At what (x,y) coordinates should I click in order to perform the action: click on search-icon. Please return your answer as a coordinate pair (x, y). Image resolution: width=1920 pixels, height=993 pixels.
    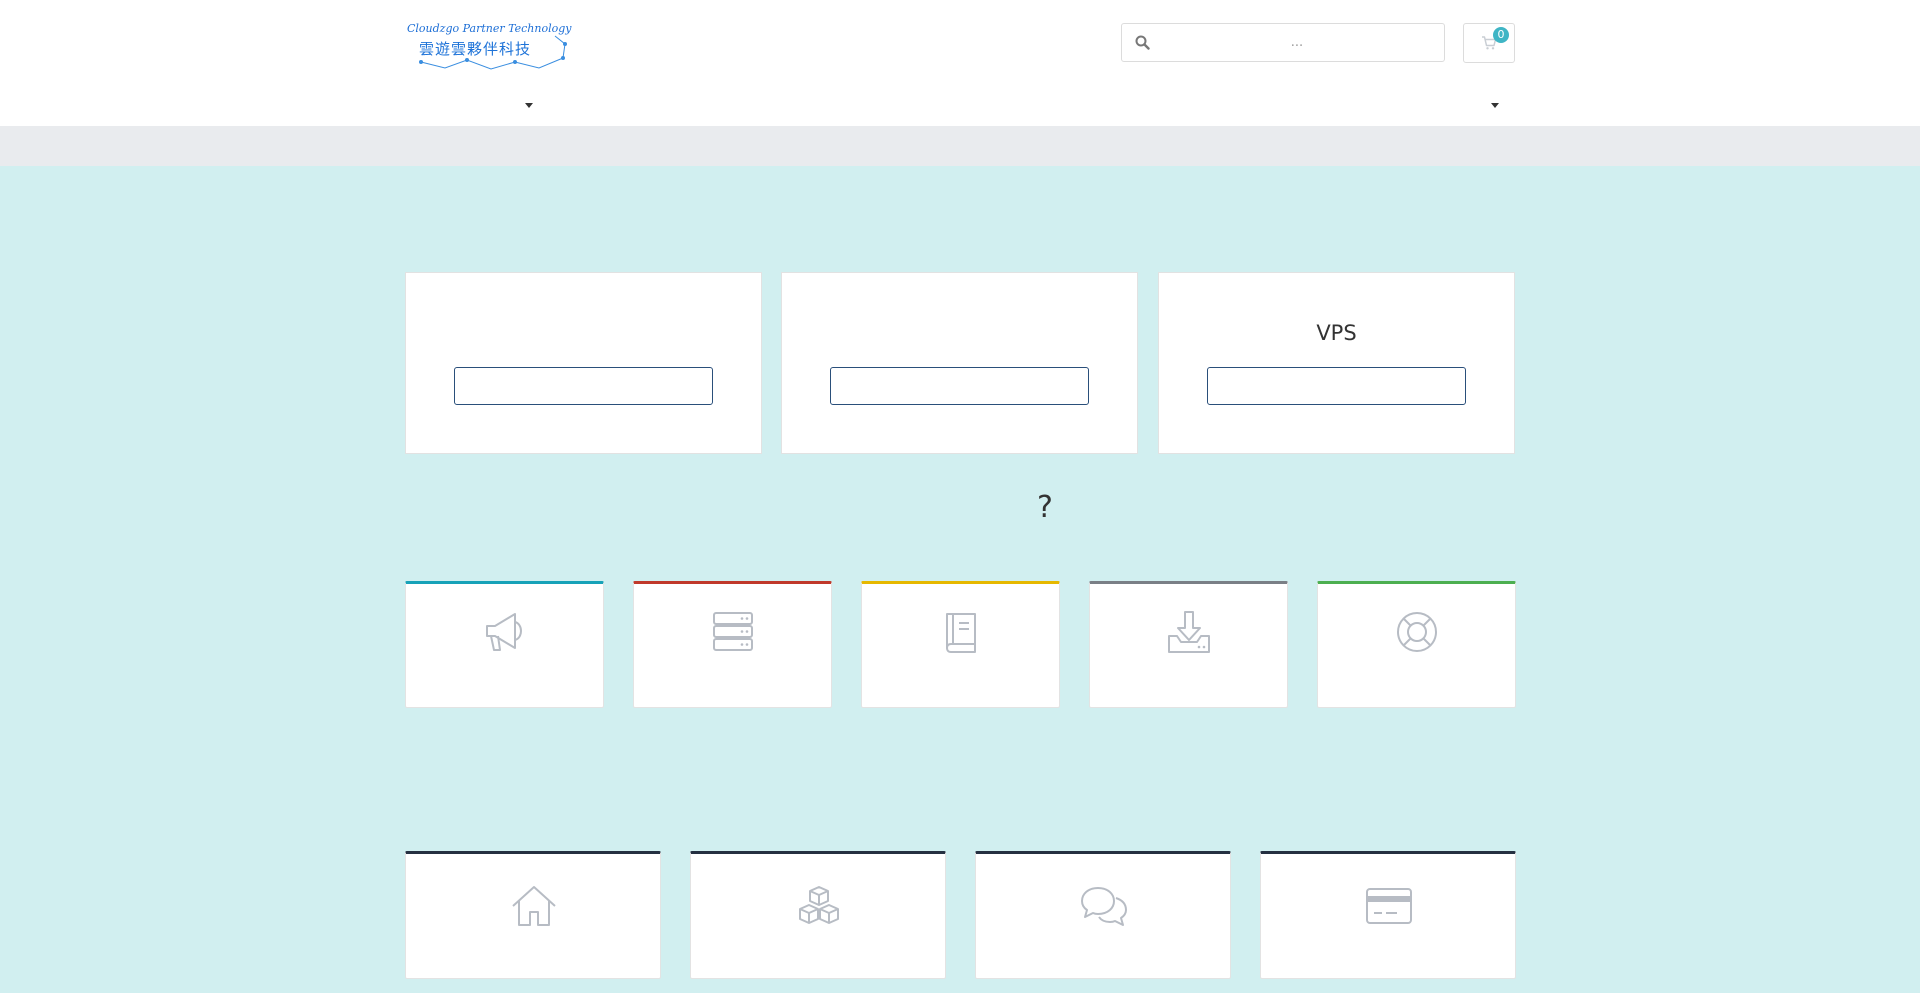
    Looking at the image, I should click on (1142, 42).